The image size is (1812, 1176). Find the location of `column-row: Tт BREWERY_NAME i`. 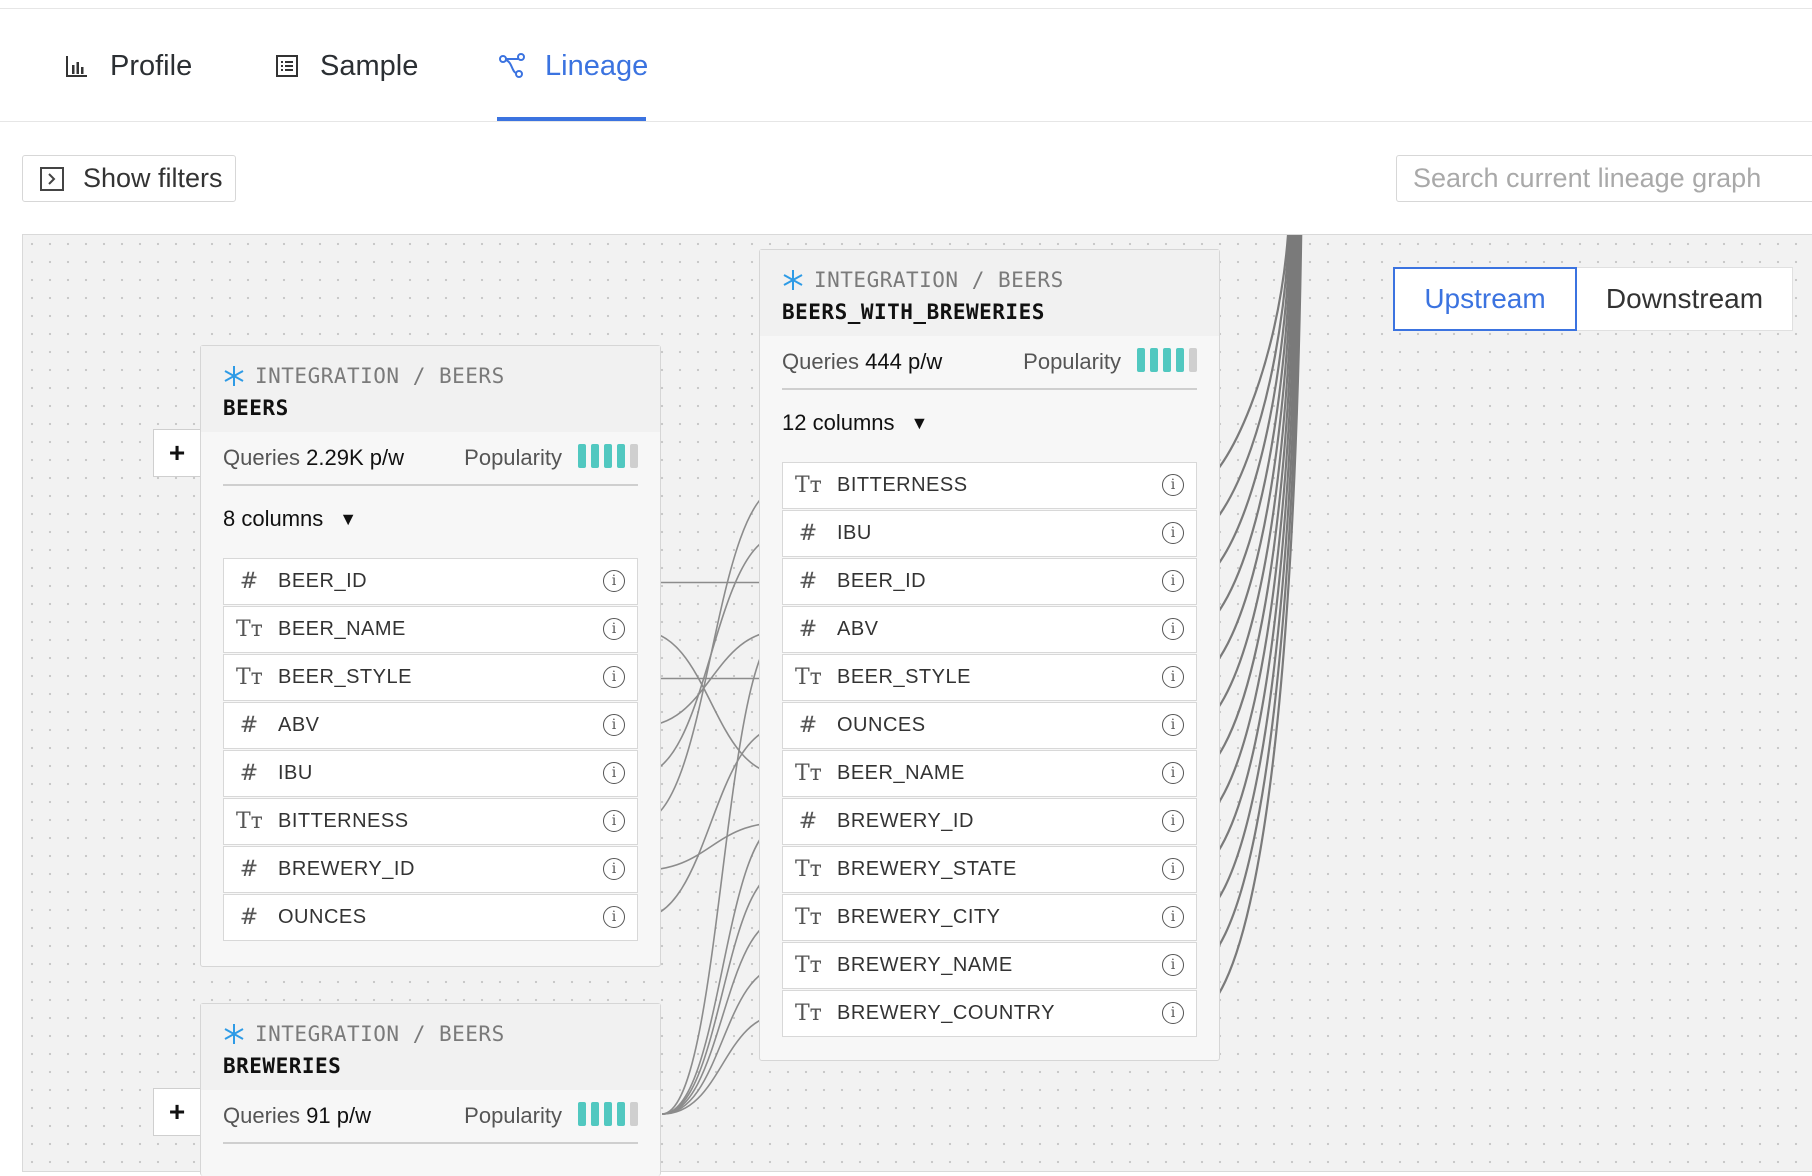

column-row: Tт BREWERY_NAME i is located at coordinates (989, 965).